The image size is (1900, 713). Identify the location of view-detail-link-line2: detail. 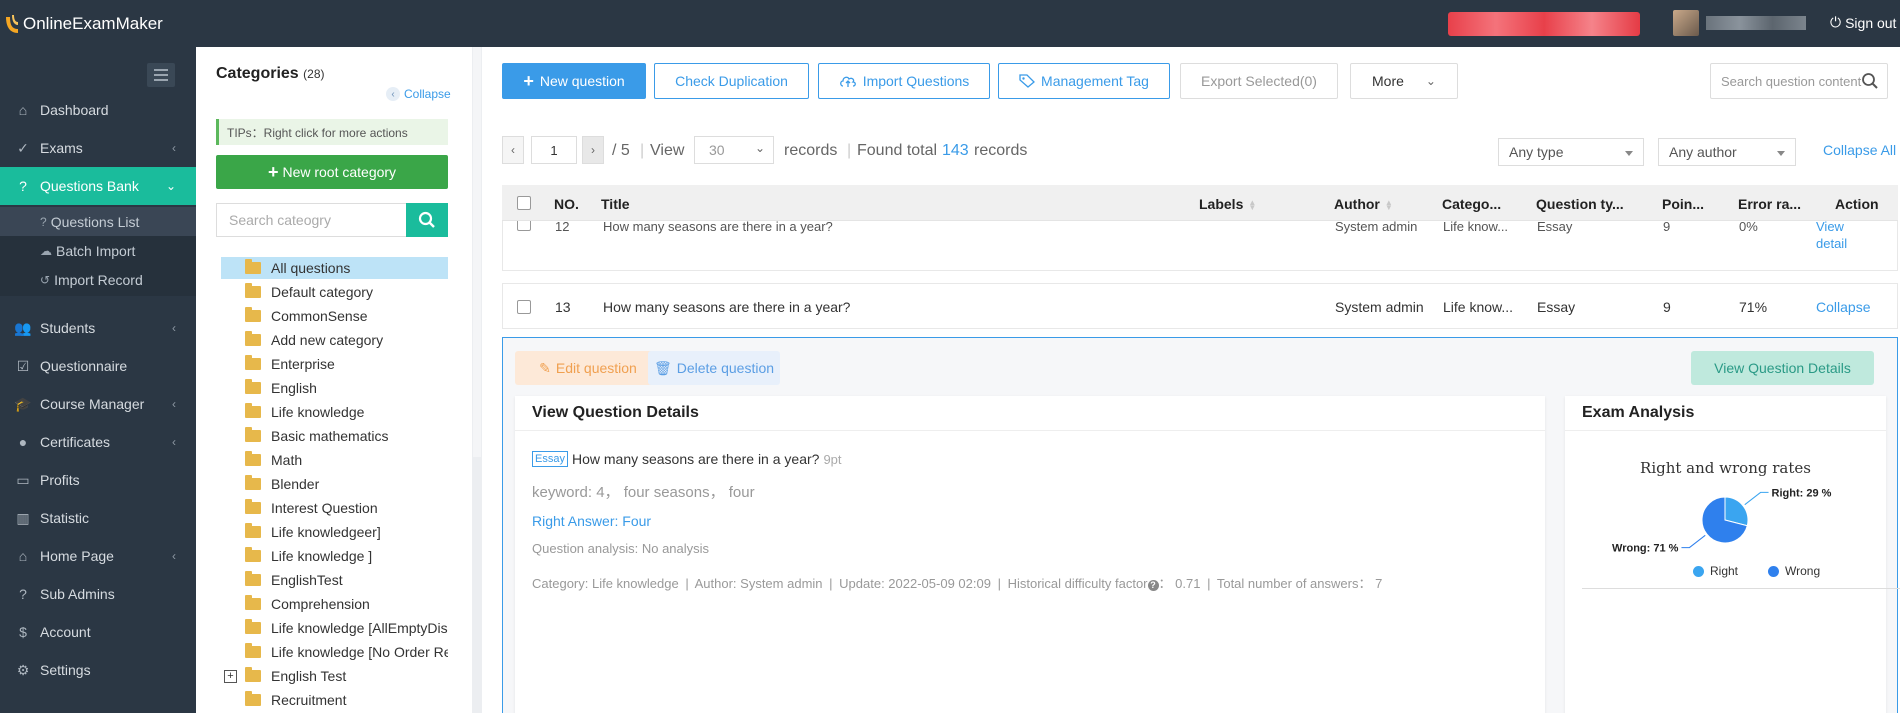
(1831, 243).